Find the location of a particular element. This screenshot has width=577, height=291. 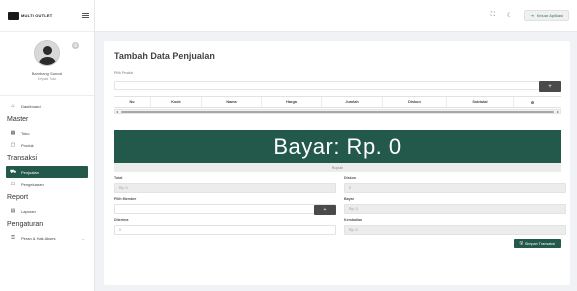

sidebar-item-laporan: ▤ Laporan is located at coordinates (47, 211).